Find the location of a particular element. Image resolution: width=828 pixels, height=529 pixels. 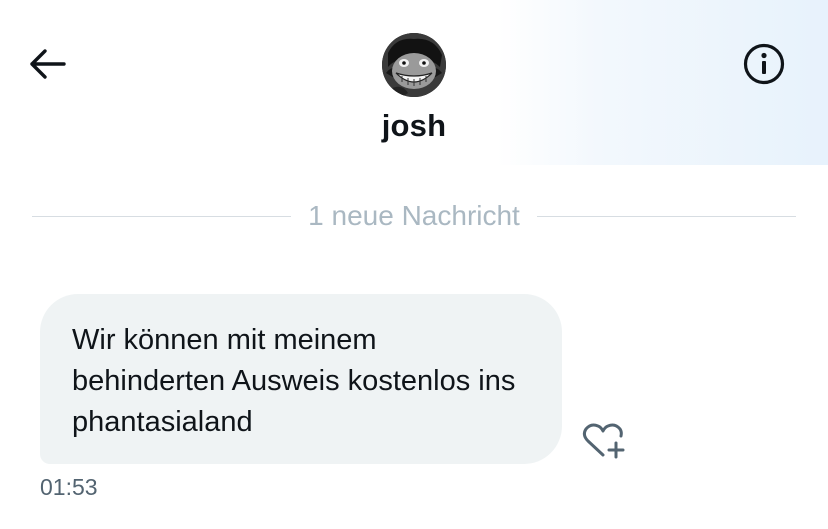

new-message-label: 1 neue Nachricht is located at coordinates (414, 215).